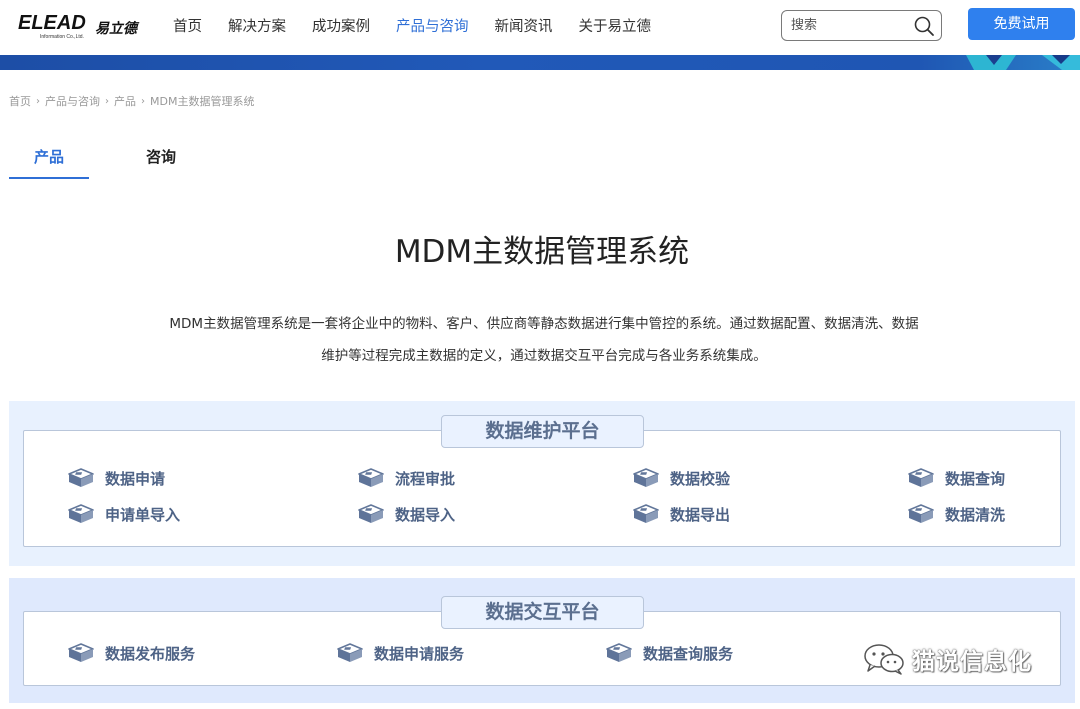 Image resolution: width=1080 pixels, height=709 pixels. I want to click on search-box, so click(861, 25).